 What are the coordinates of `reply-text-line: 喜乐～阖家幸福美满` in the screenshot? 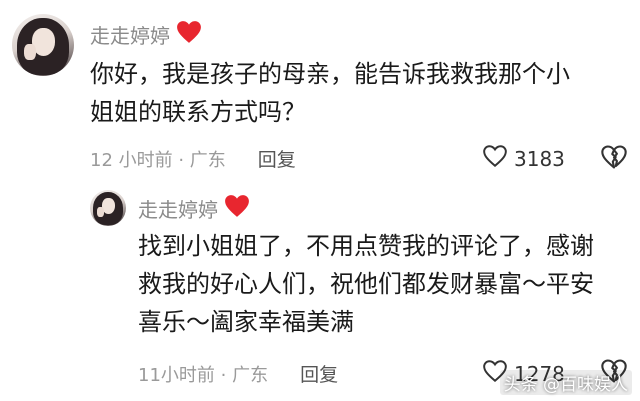 It's located at (246, 322).